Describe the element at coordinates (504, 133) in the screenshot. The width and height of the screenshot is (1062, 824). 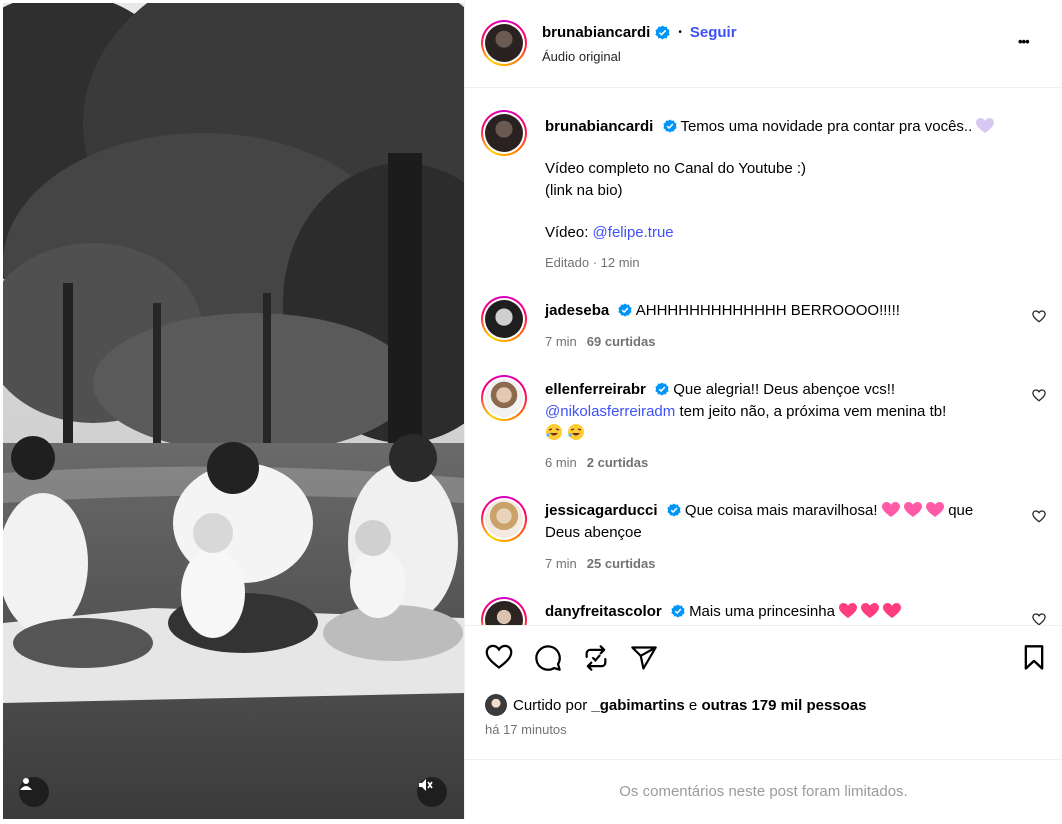
I see `caption-avatar` at that location.